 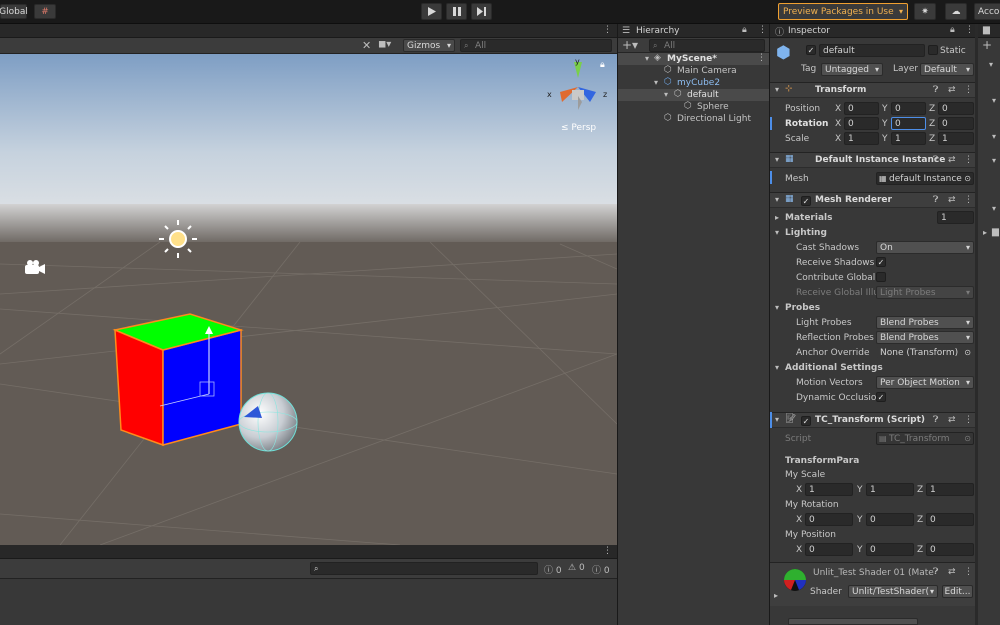 What do you see at coordinates (693, 59) in the screenshot?
I see `scene-root-row: ▾ ◈ MyScene* ⋮` at bounding box center [693, 59].